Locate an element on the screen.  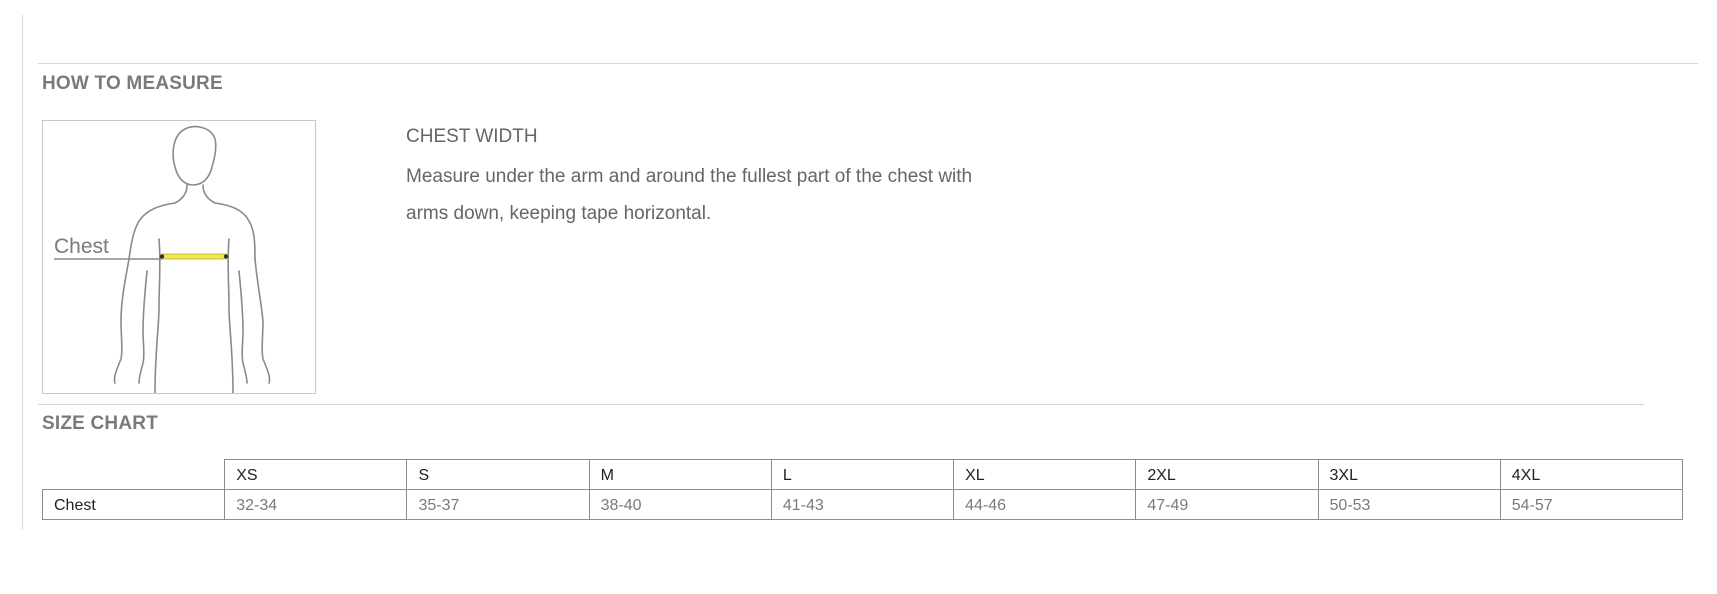
size-header-cell: 3XL is located at coordinates (1409, 474).